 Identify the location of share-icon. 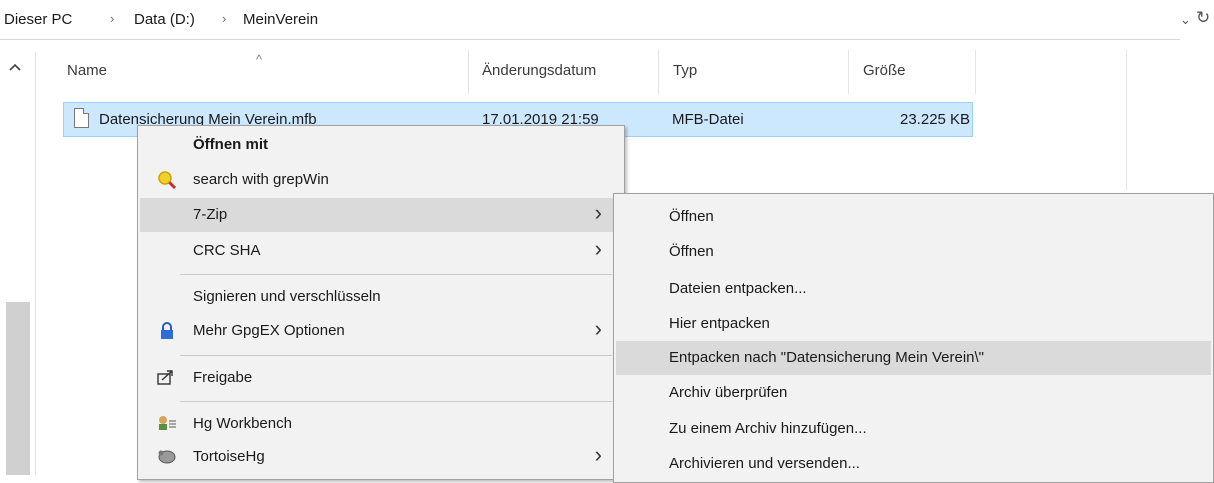
(167, 378).